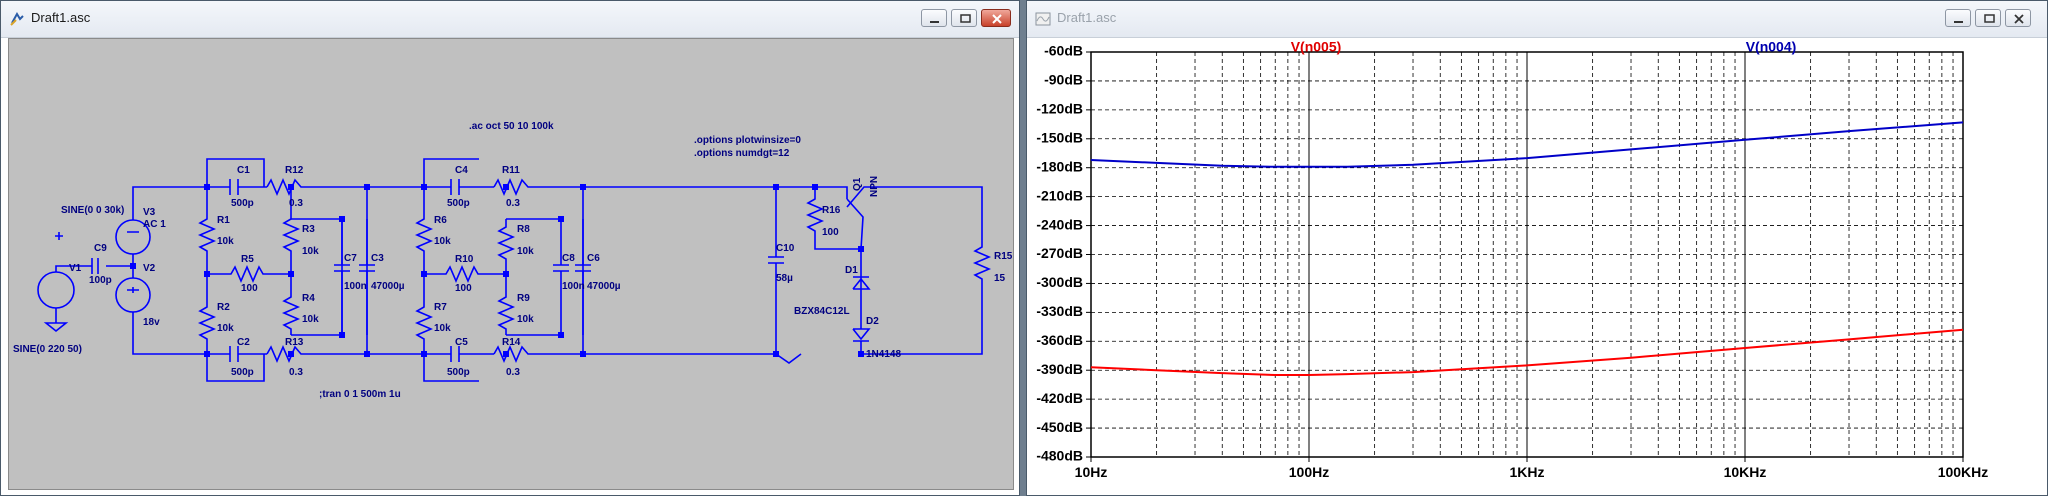  I want to click on c7-label: C7, so click(350, 258).